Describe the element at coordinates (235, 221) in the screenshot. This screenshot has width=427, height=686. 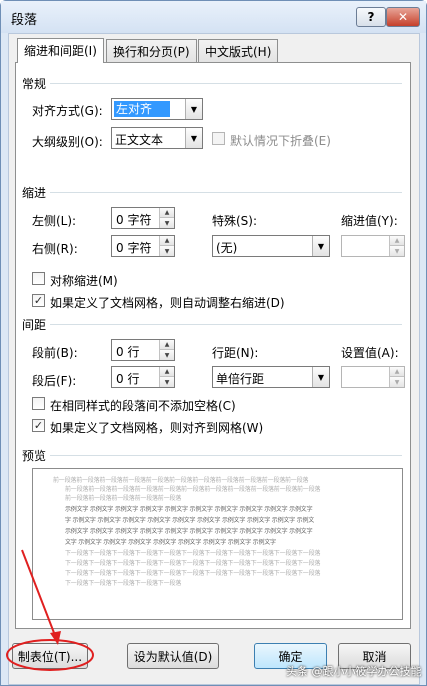
I see `special-indent-label: 特殊(S):` at that location.